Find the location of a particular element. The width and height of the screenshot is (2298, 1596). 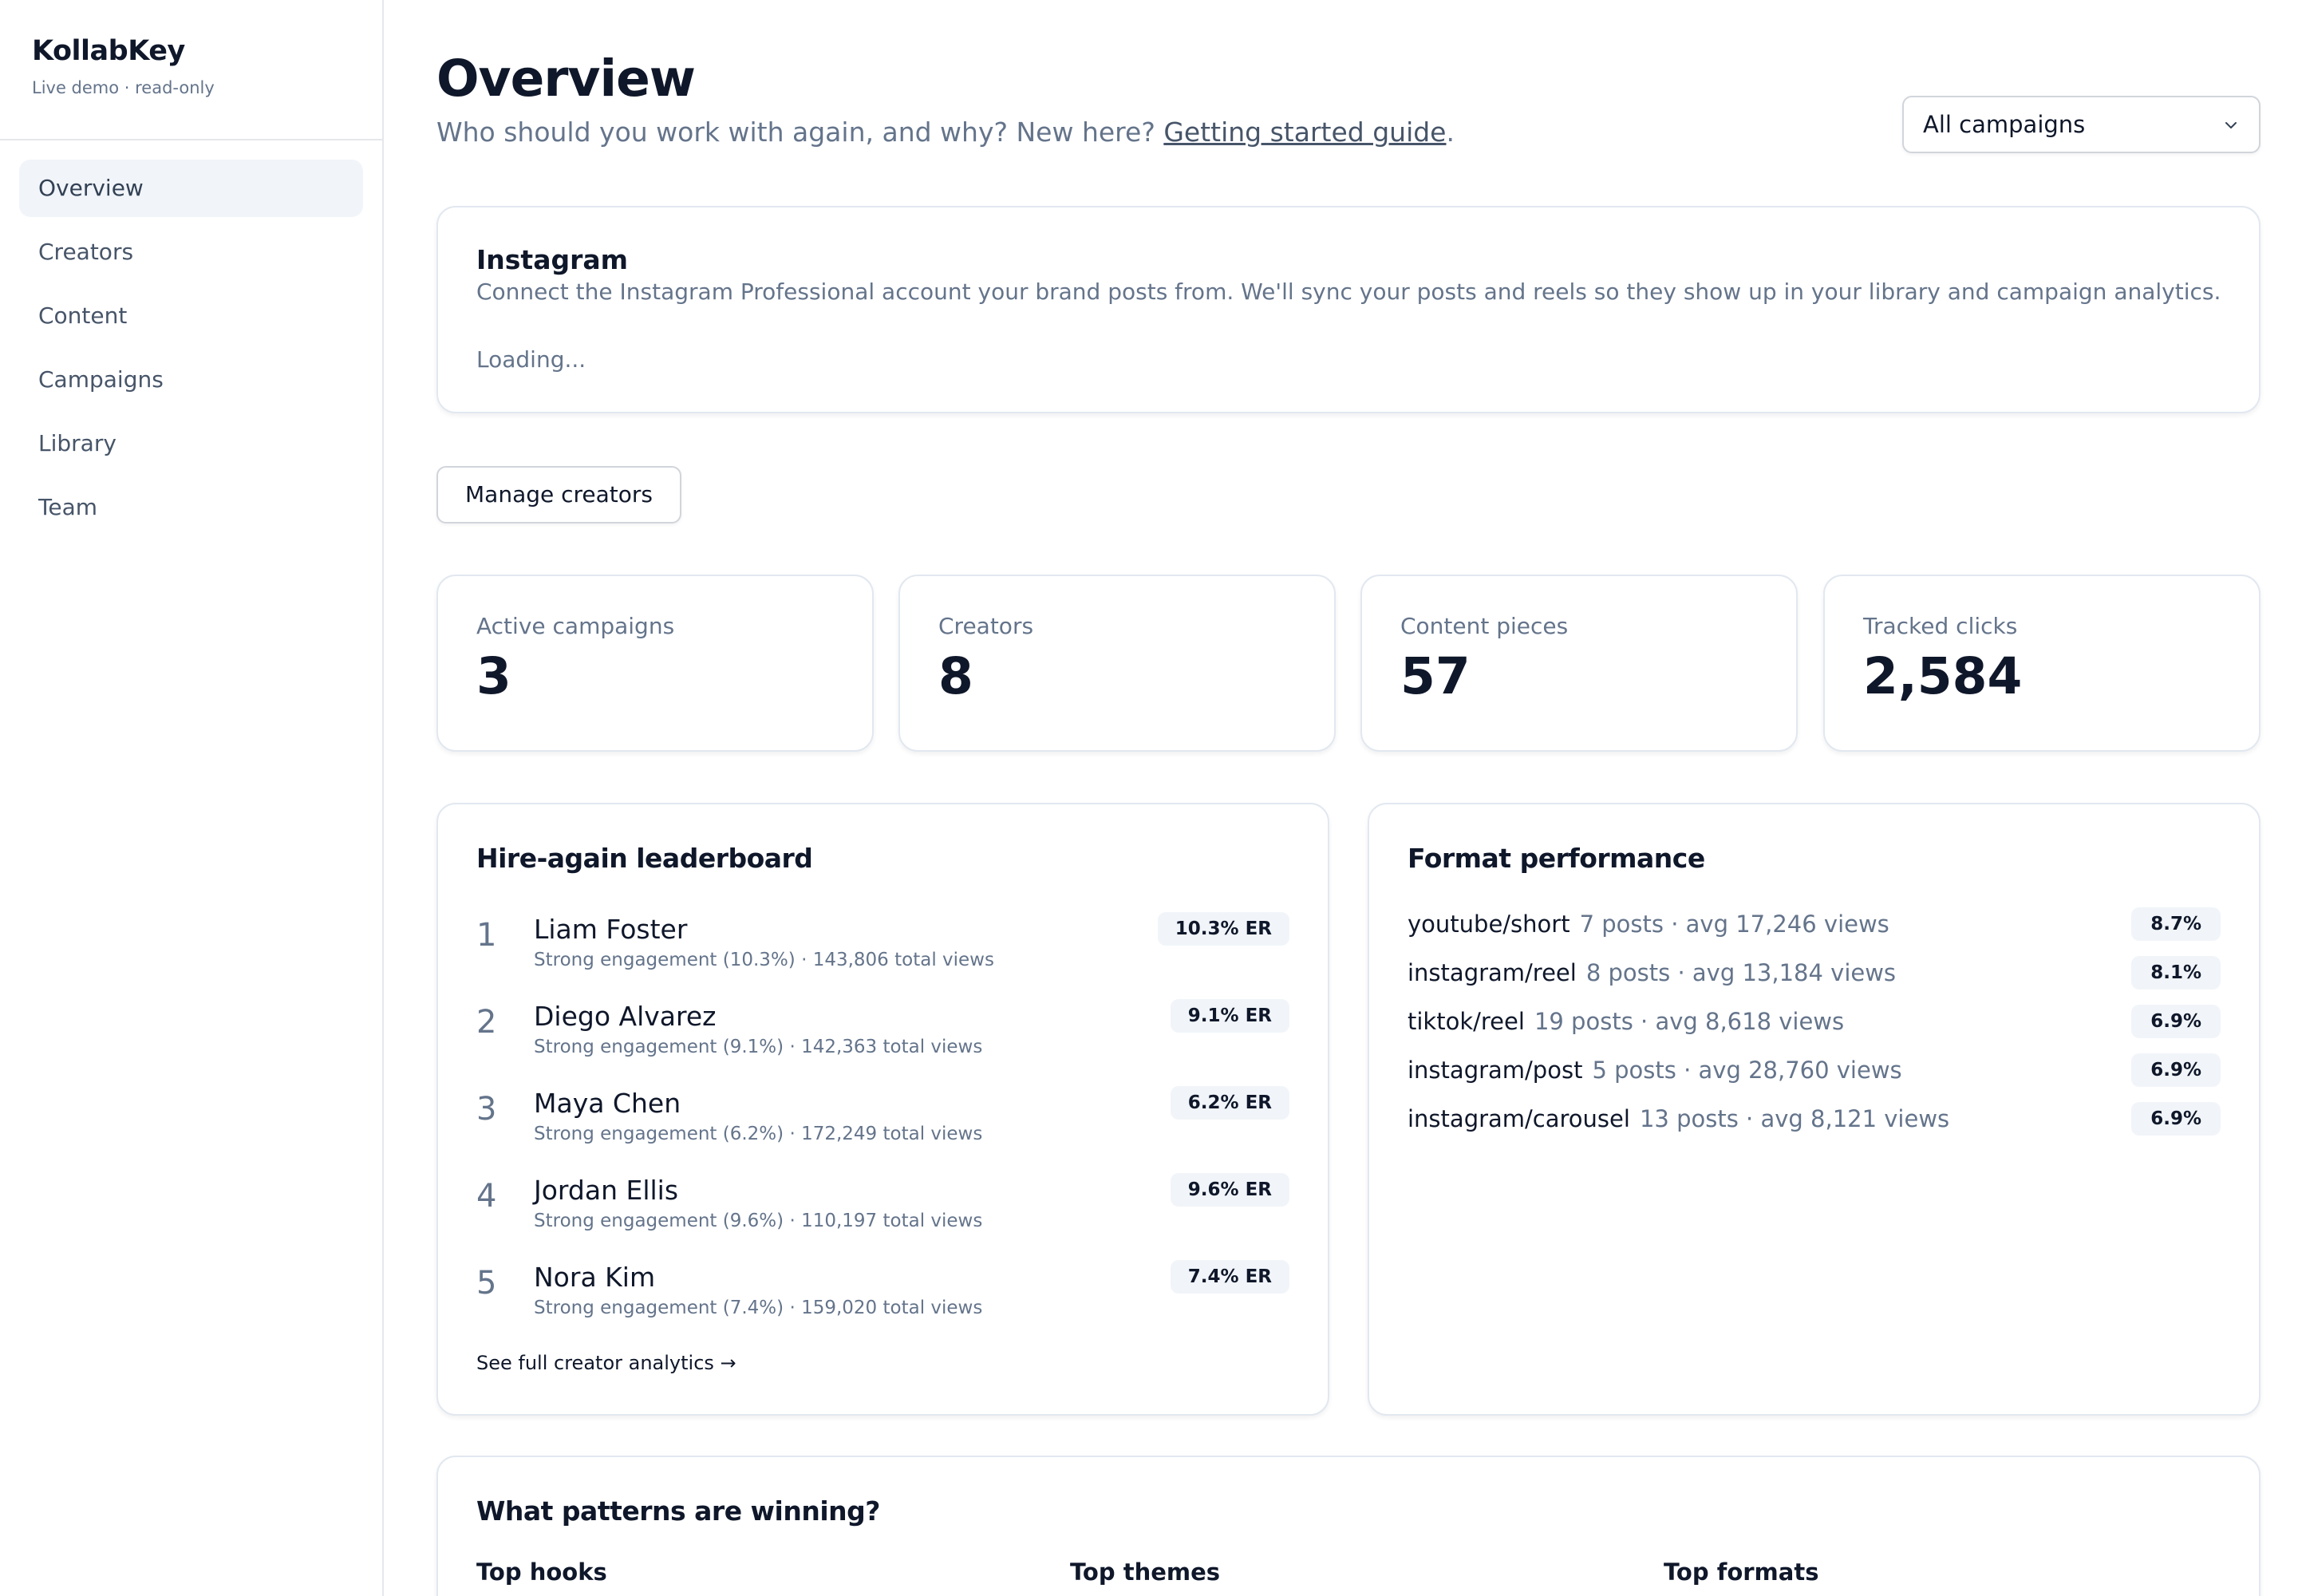

instagram-title: Instagram is located at coordinates (552, 259).